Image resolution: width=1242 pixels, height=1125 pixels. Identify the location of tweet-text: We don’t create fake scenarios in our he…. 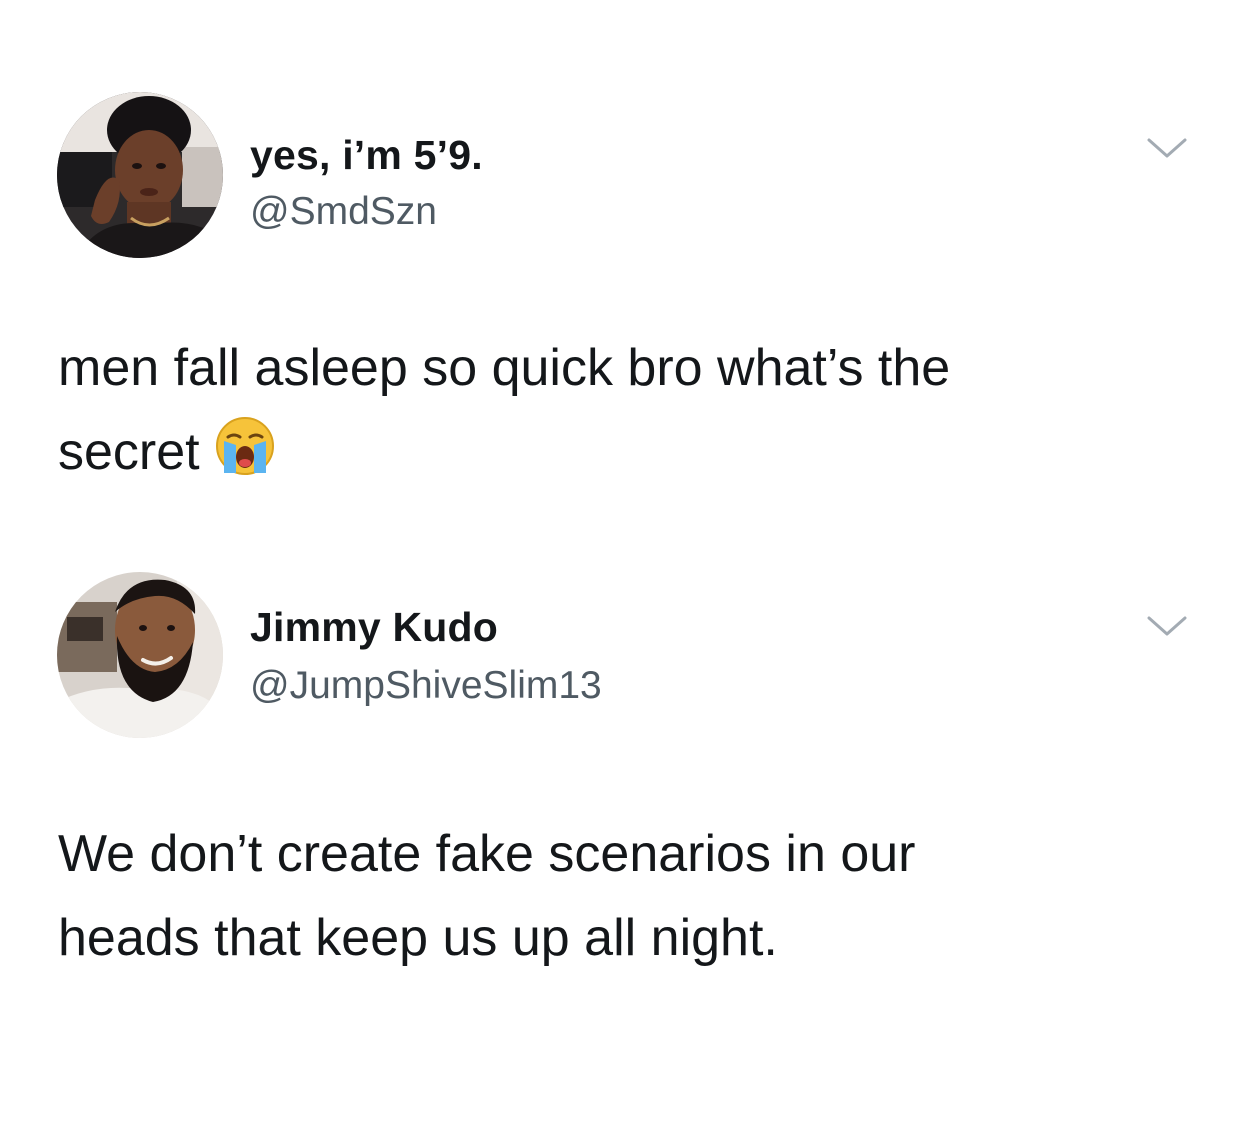
(628, 896).